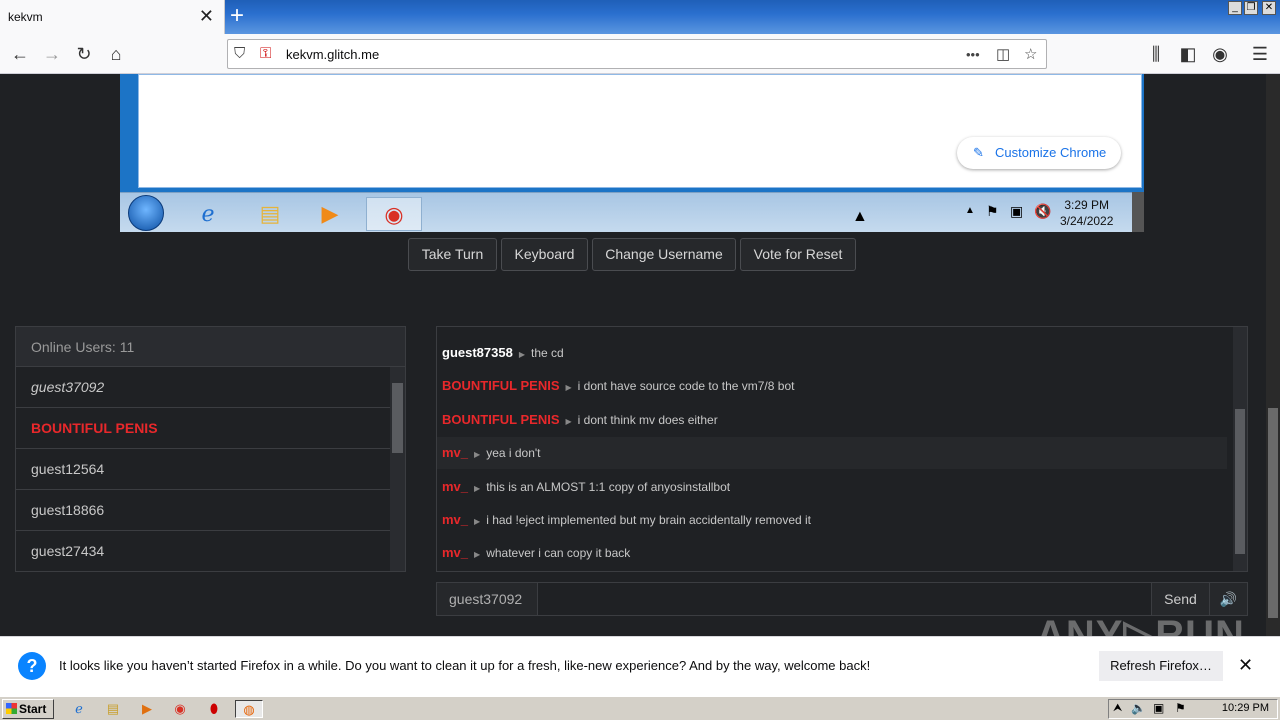 Image resolution: width=1280 pixels, height=720 pixels. Describe the element at coordinates (452, 254) in the screenshot. I see `take-turn-button: Take Turn` at that location.